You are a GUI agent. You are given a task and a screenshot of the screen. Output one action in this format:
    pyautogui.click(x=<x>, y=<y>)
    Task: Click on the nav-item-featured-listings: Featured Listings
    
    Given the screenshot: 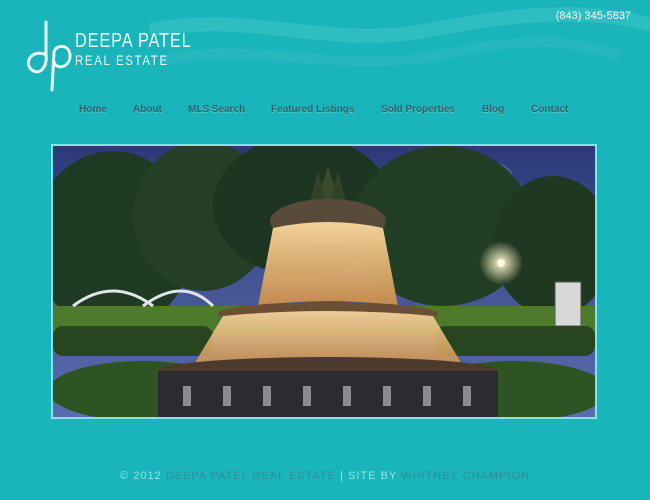 What is the action you would take?
    pyautogui.click(x=312, y=109)
    